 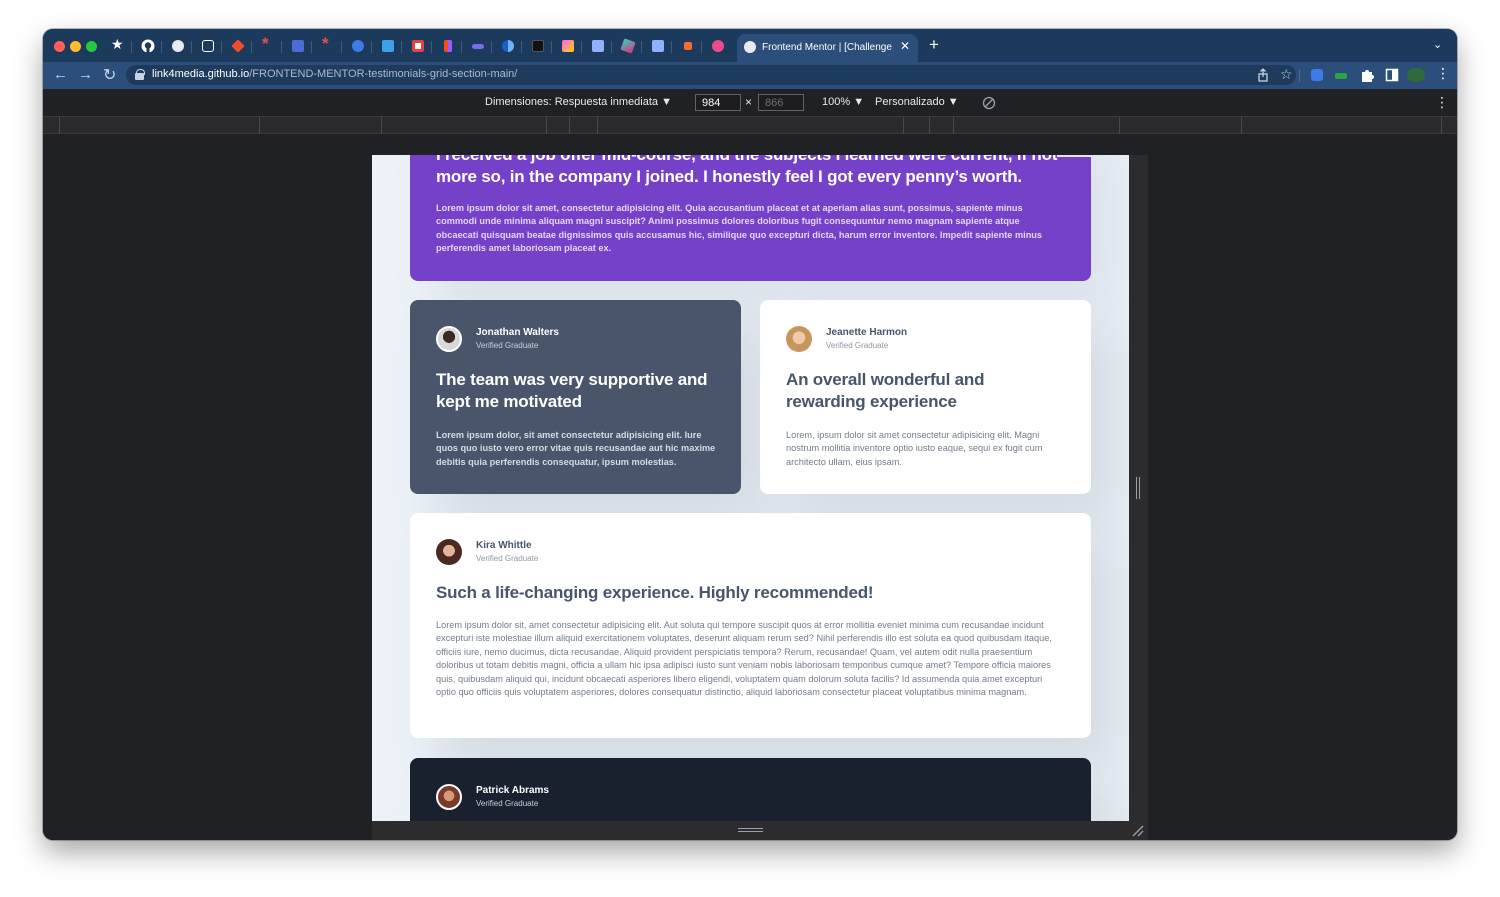 What do you see at coordinates (989, 103) in the screenshot?
I see `rotate-icon` at bounding box center [989, 103].